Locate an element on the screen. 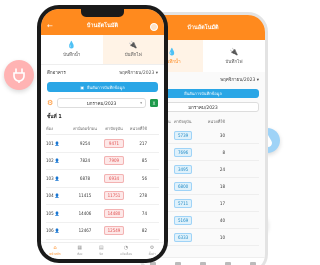 Image resolution: width=320 pixels, height=265 pixels. nav-bill: ▤ บิล is located at coordinates (101, 250).